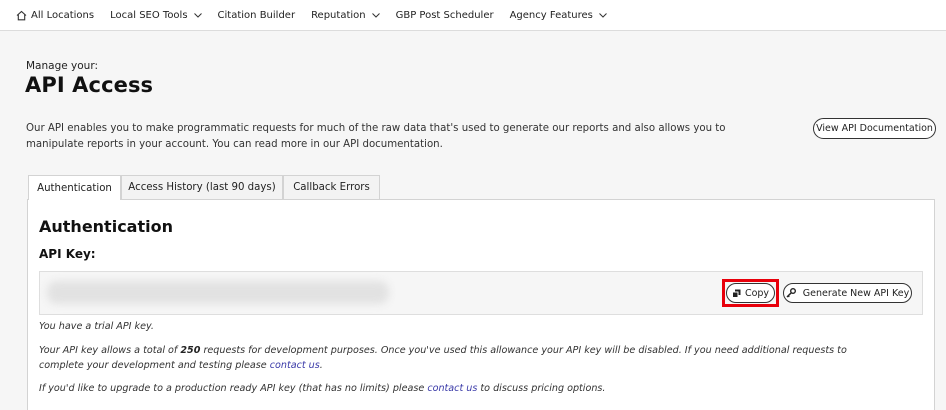 The height and width of the screenshot is (410, 946). What do you see at coordinates (21, 15) in the screenshot?
I see `home-icon` at bounding box center [21, 15].